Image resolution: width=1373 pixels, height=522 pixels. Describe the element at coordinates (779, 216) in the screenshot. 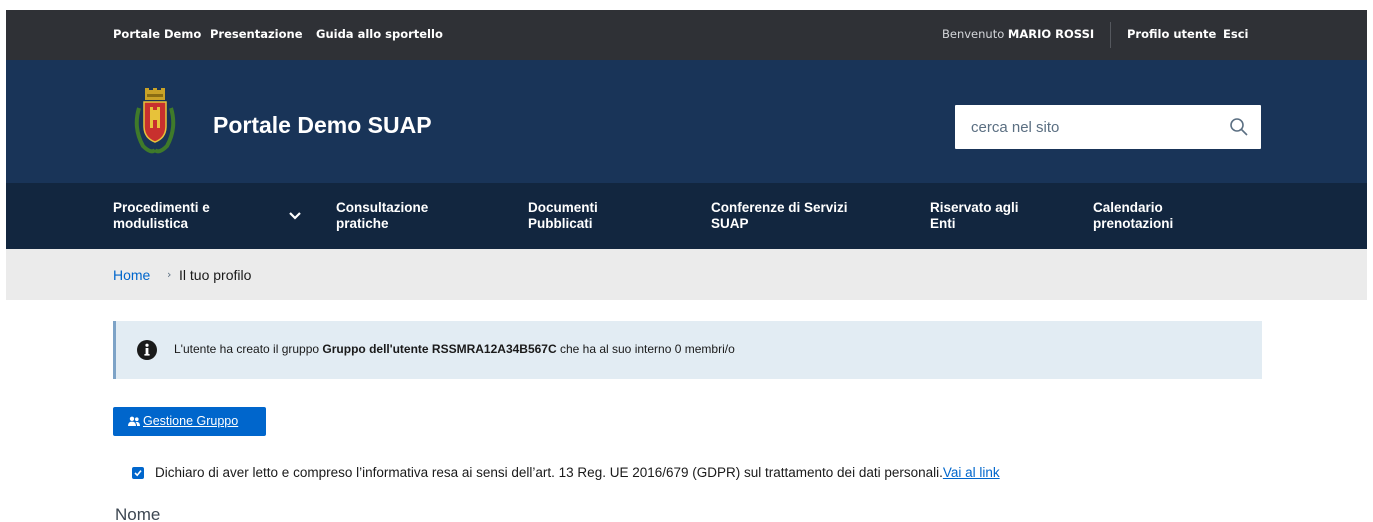

I see `nav-item-conferenze: Conferenze di Servizi SUAP` at that location.